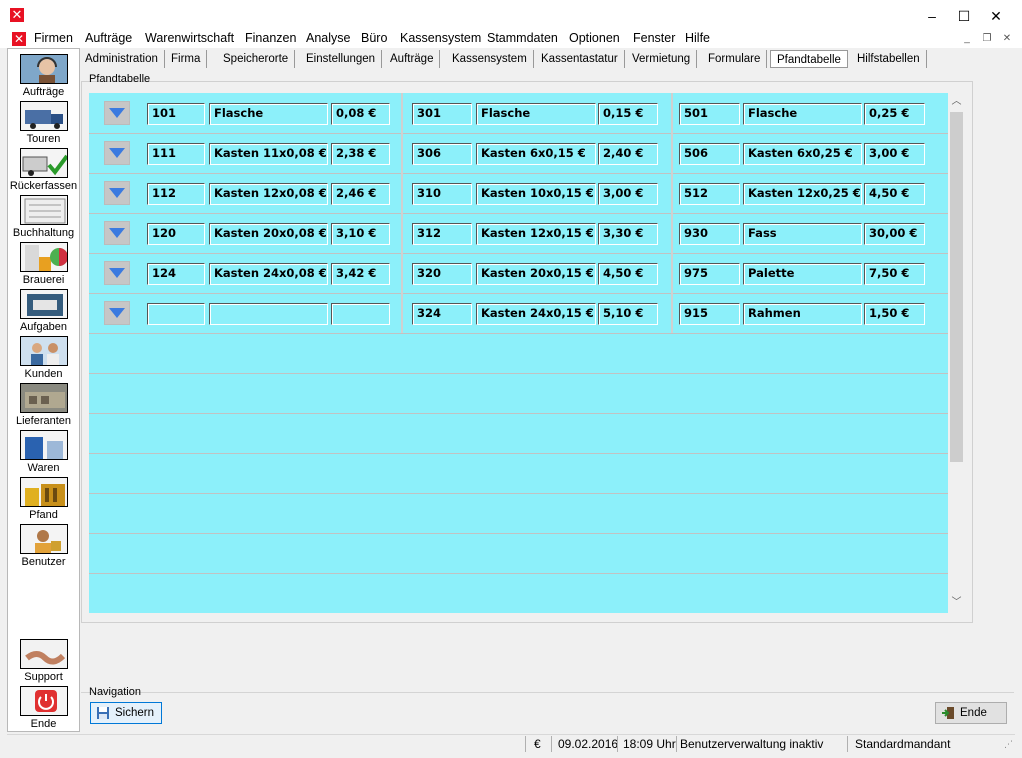 This screenshot has width=1022, height=758. I want to click on deposit-price: 2,40 €, so click(628, 154).